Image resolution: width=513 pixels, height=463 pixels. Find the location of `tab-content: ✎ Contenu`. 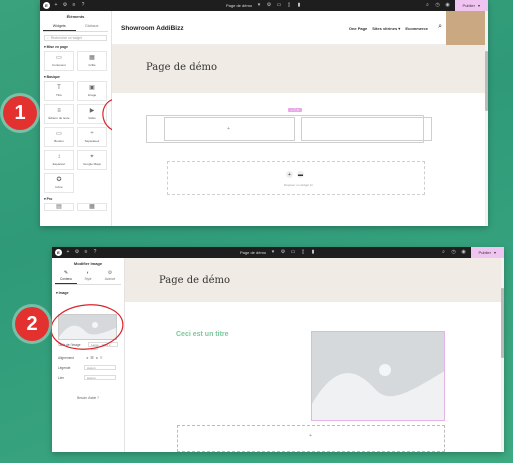

tab-content: ✎ Contenu is located at coordinates (66, 277).